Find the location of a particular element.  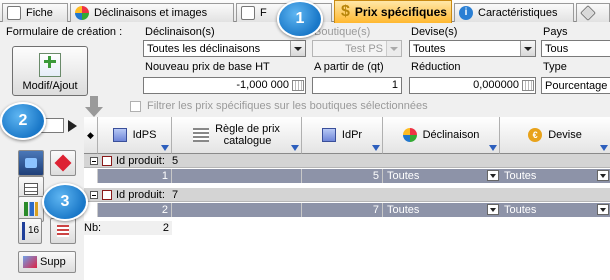

shapes-button is located at coordinates (63, 163).